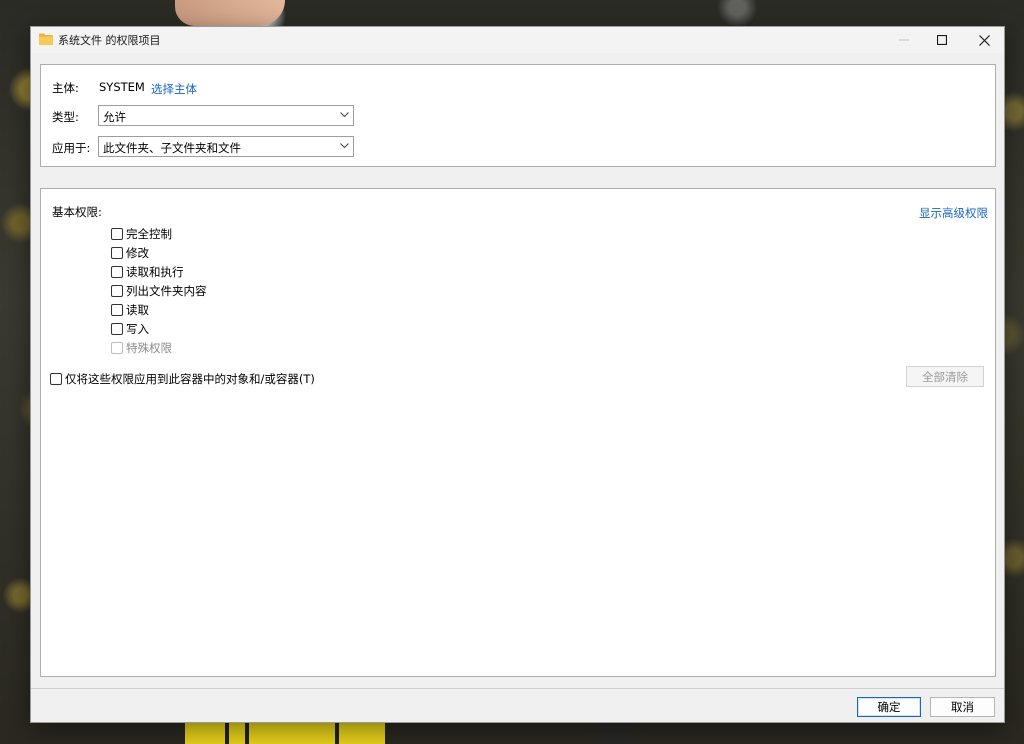  I want to click on permission-read-execute: 读取和执行, so click(147, 272).